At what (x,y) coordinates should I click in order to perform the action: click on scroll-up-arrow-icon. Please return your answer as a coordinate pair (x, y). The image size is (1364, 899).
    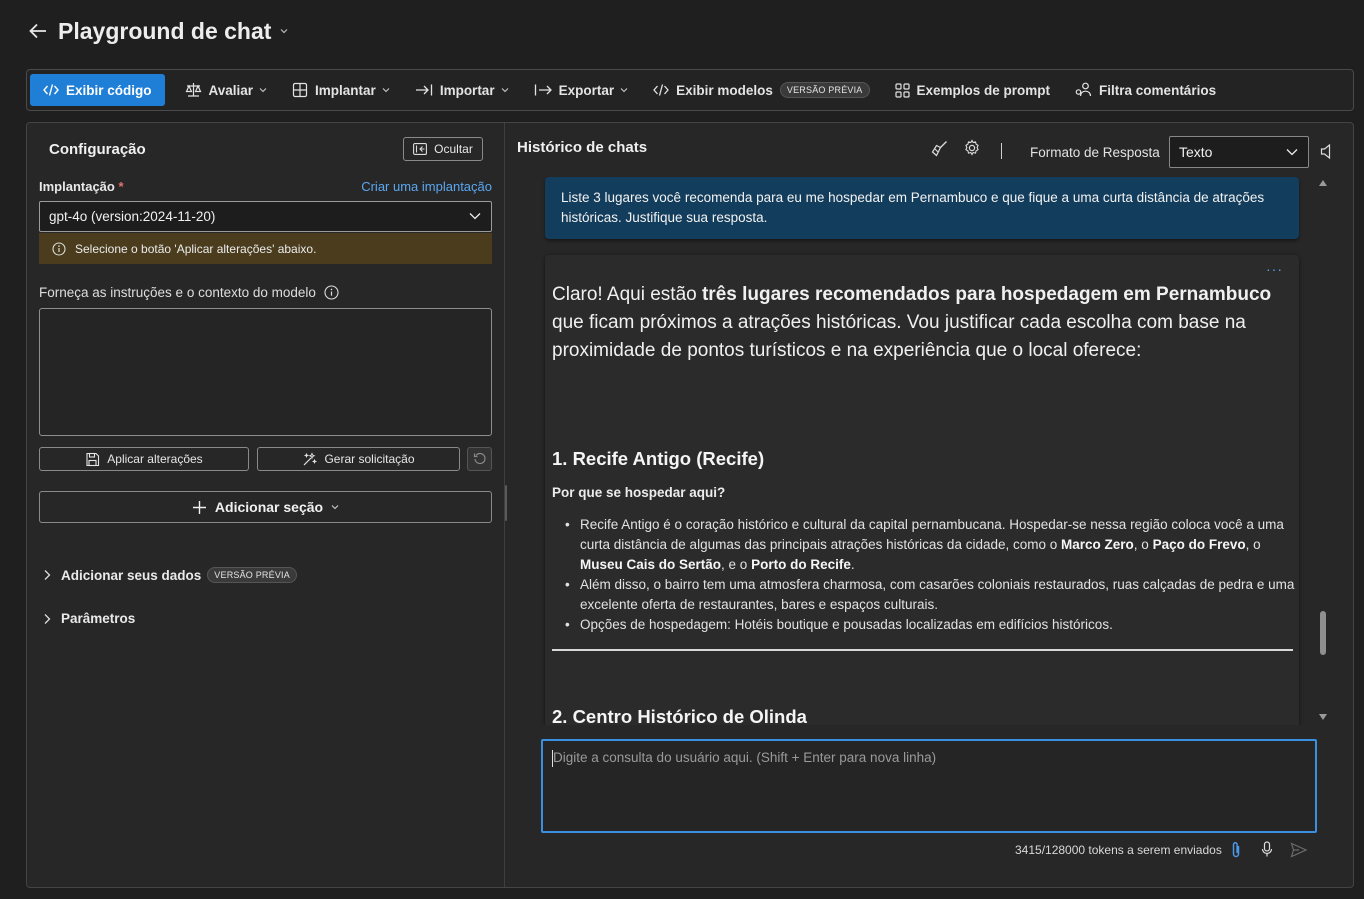
    Looking at the image, I should click on (1323, 183).